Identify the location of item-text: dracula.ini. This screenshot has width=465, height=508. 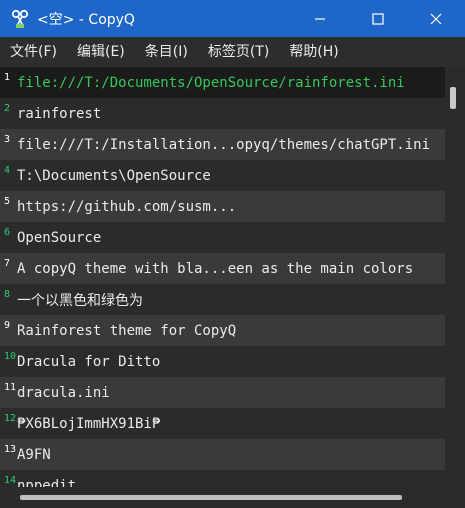
(63, 392).